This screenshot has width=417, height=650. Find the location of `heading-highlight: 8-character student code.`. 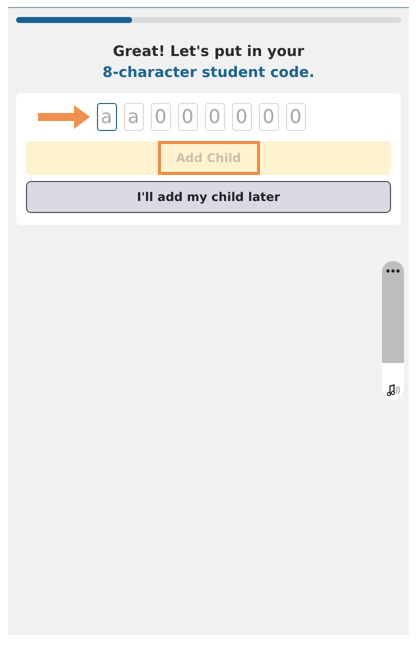

heading-highlight: 8-character student code. is located at coordinates (209, 73).